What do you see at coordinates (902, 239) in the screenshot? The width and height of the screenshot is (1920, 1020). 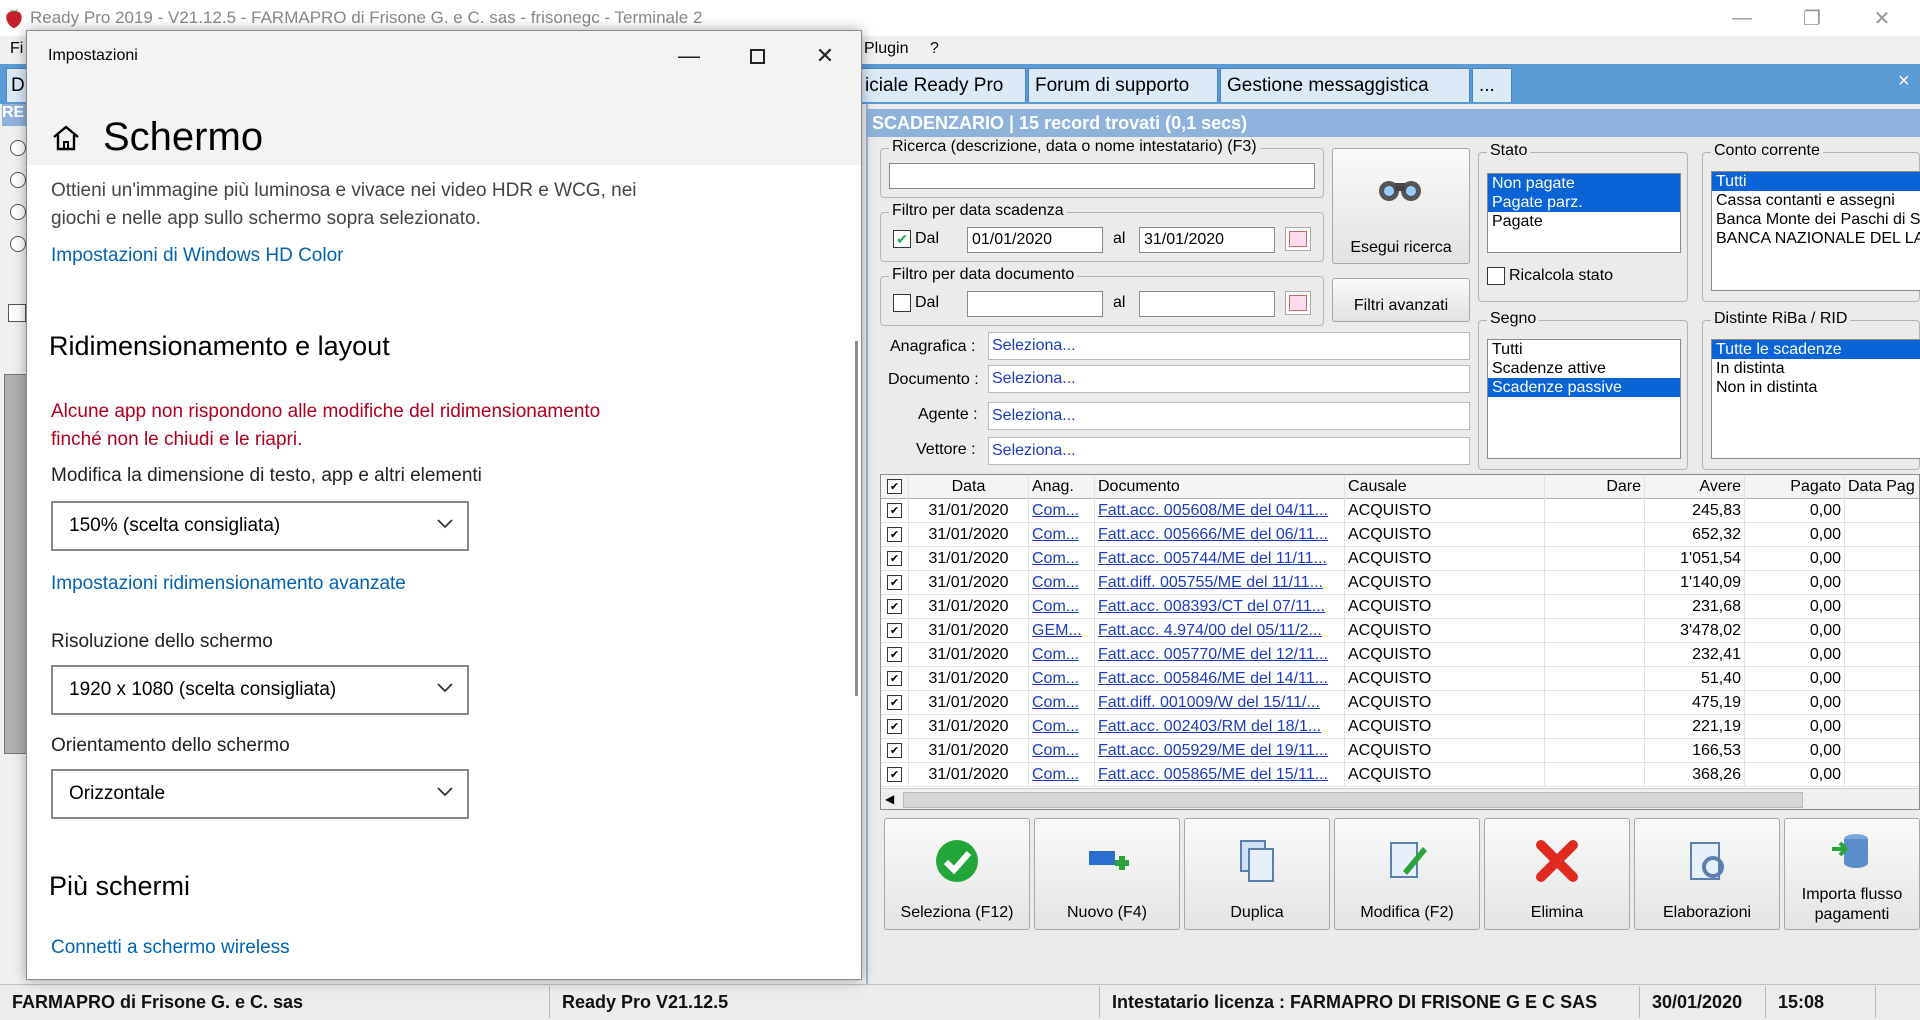 I see `due-dal-checkbox: ✔` at bounding box center [902, 239].